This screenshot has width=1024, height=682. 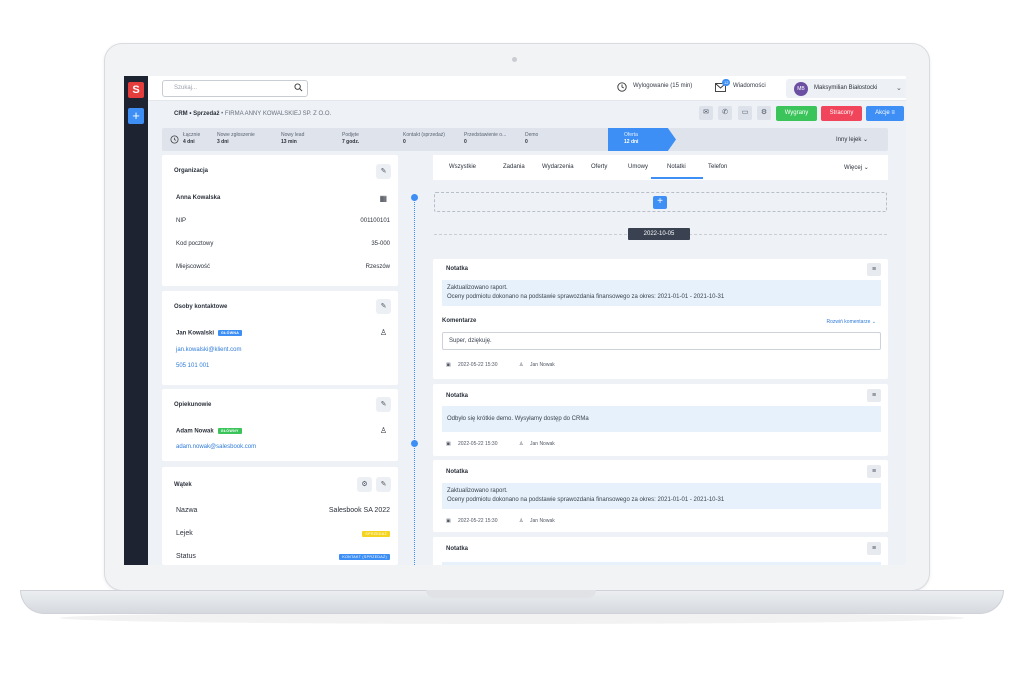 What do you see at coordinates (195, 431) in the screenshot?
I see `guardian-name-text: Adam Nowak` at bounding box center [195, 431].